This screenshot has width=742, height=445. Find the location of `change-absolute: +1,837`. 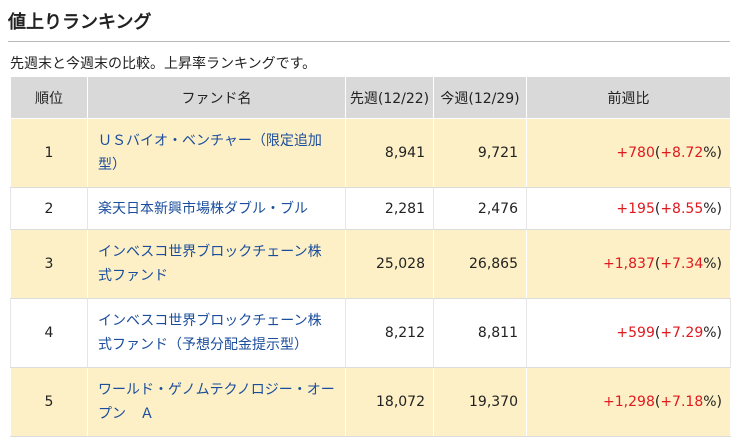

change-absolute: +1,837 is located at coordinates (629, 264).